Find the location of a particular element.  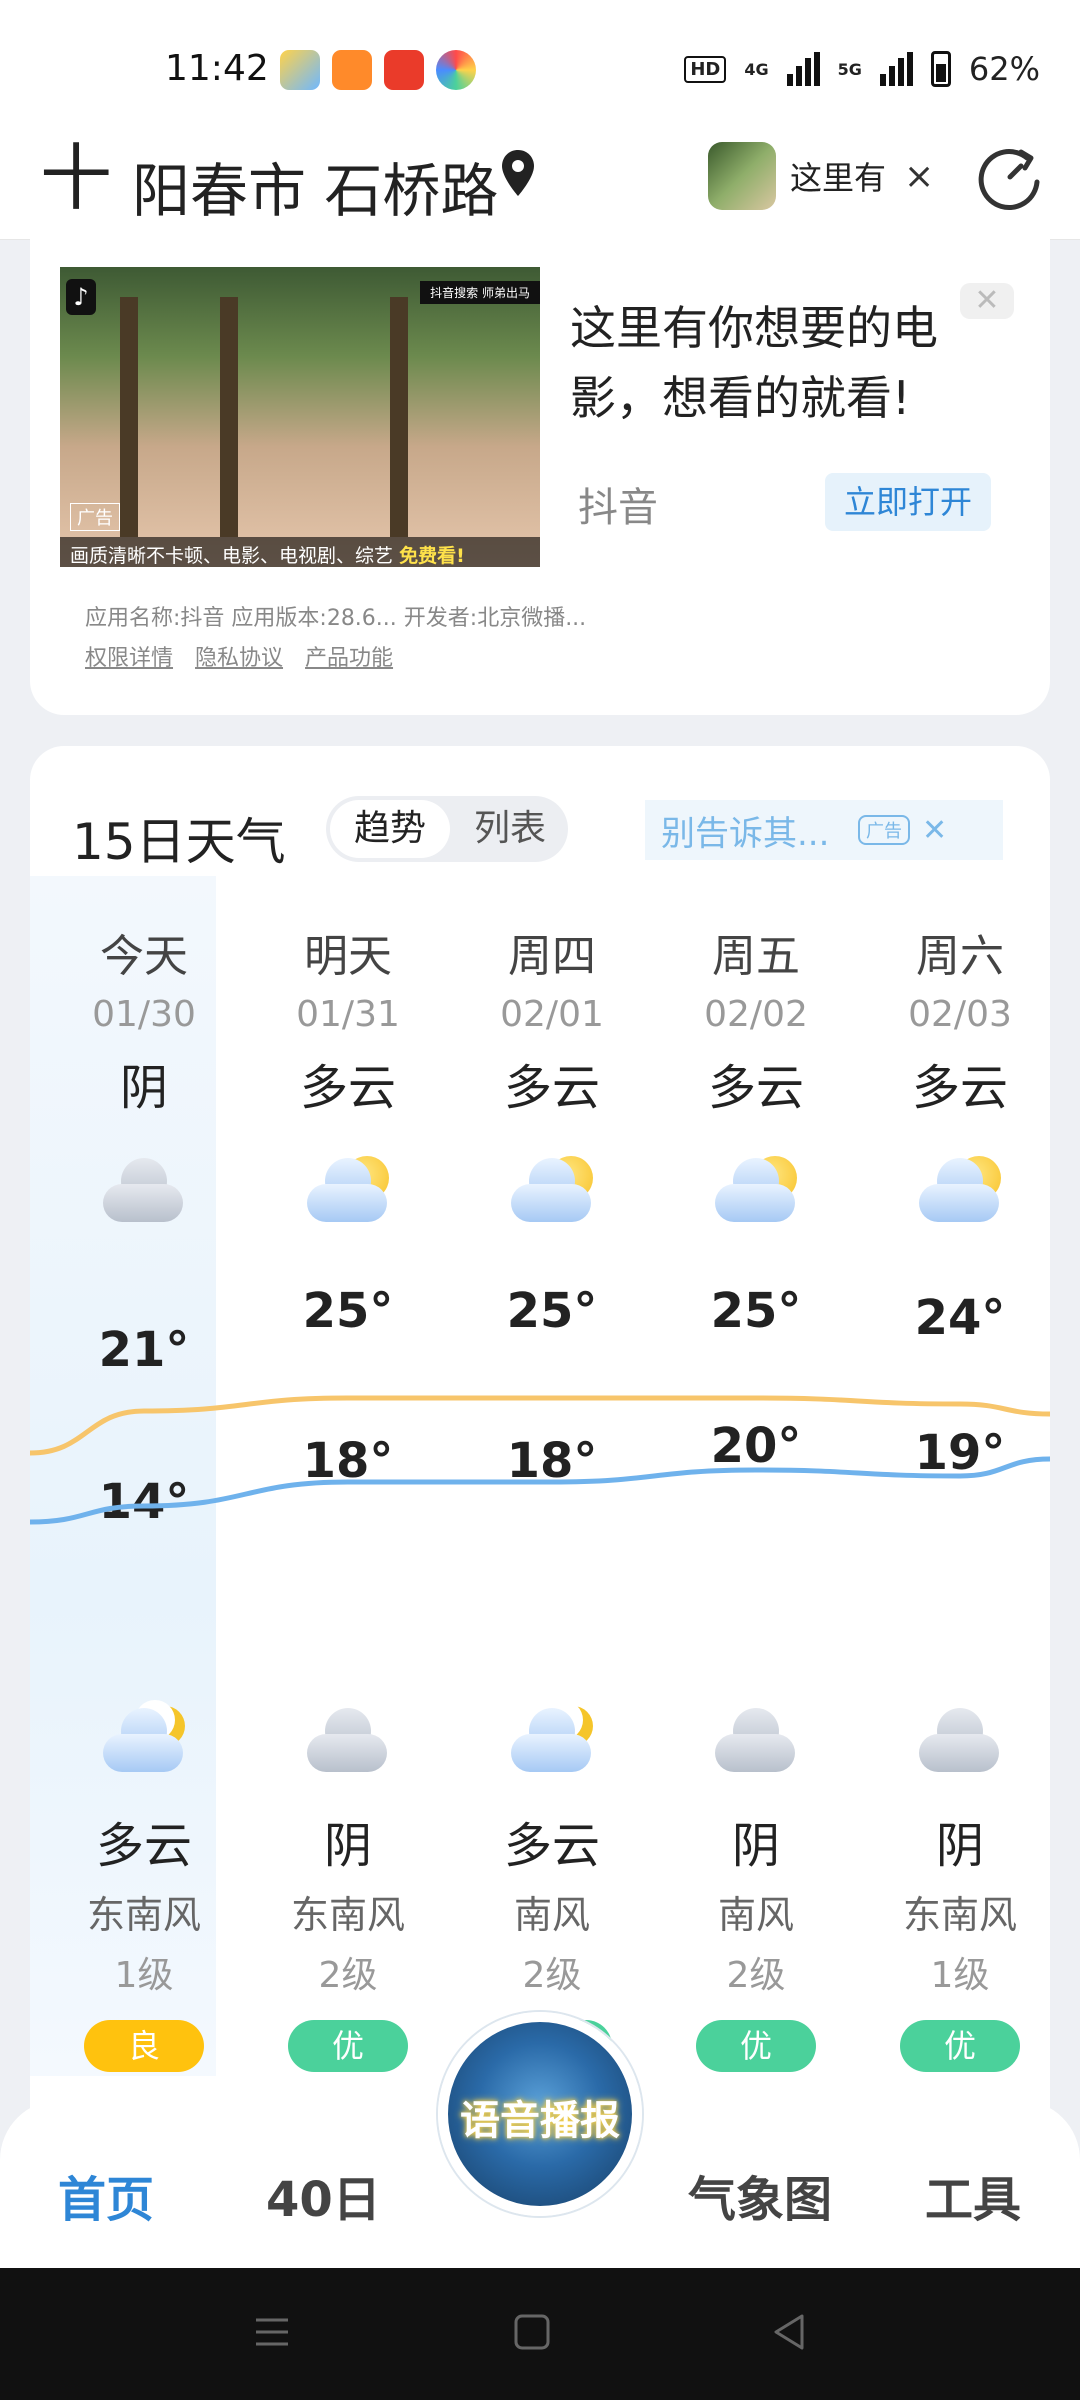

ad-image-tag: 广告 is located at coordinates (95, 517).